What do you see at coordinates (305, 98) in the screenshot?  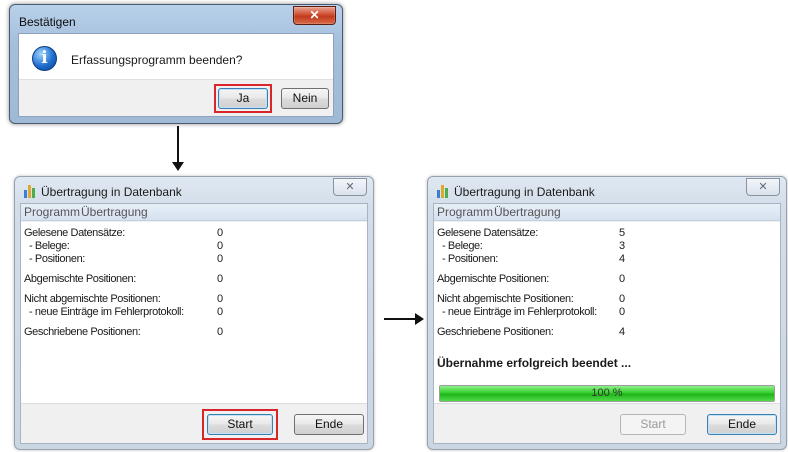 I see `no-button: Nein` at bounding box center [305, 98].